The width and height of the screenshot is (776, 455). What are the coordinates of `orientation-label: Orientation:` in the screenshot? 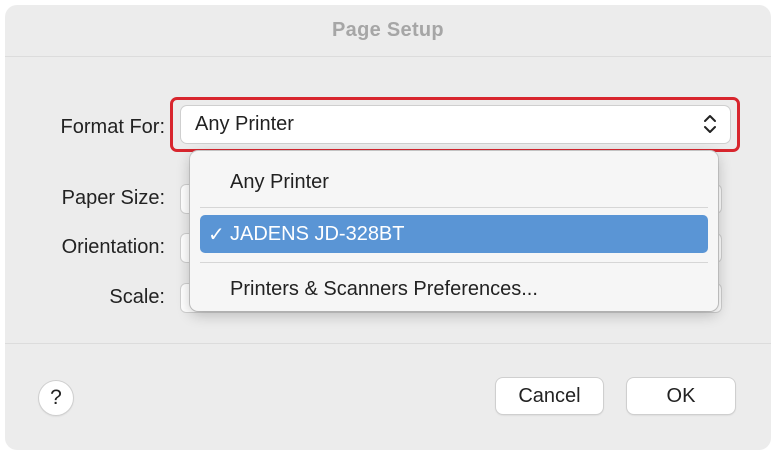 It's located at (113, 247).